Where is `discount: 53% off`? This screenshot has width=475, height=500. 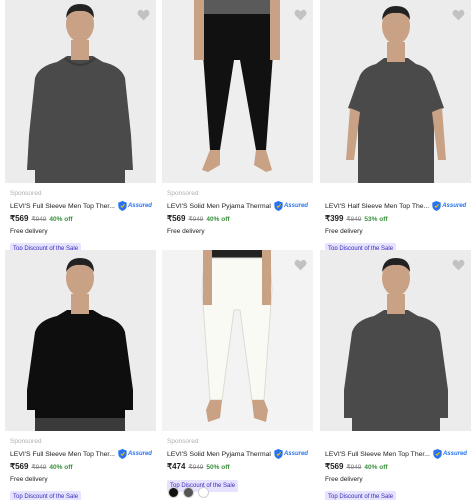 discount: 53% off is located at coordinates (376, 219).